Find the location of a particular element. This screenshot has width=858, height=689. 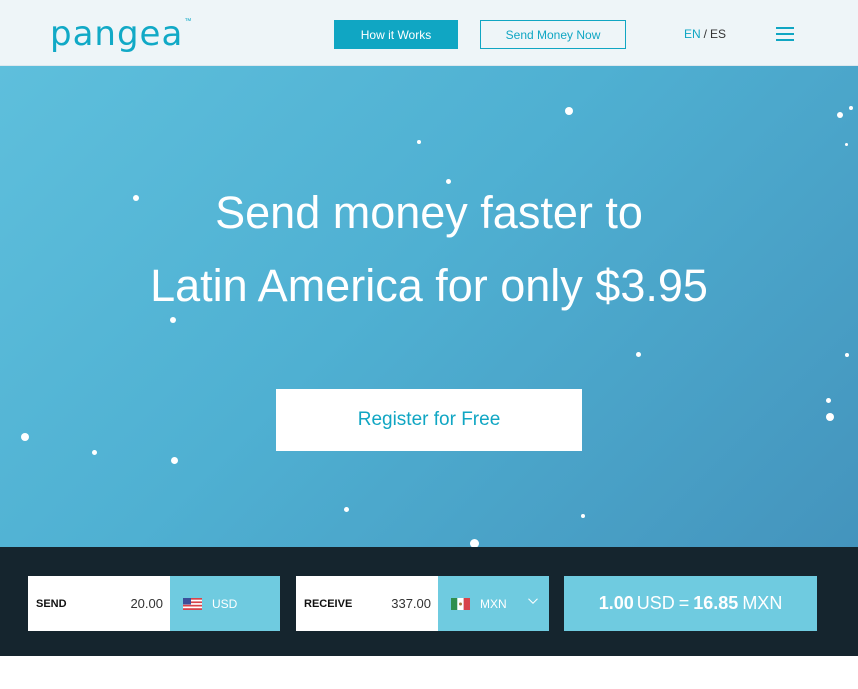

send-label: SEND is located at coordinates (51, 603).